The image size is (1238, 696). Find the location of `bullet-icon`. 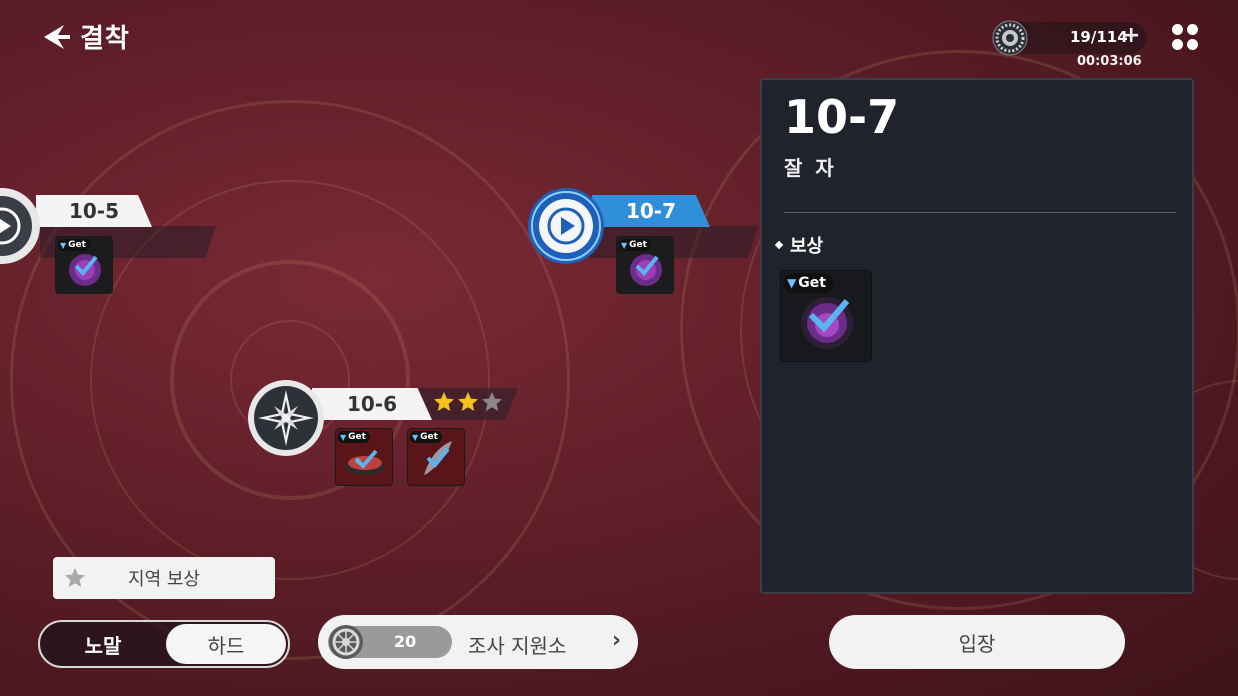

bullet-icon is located at coordinates (779, 245).